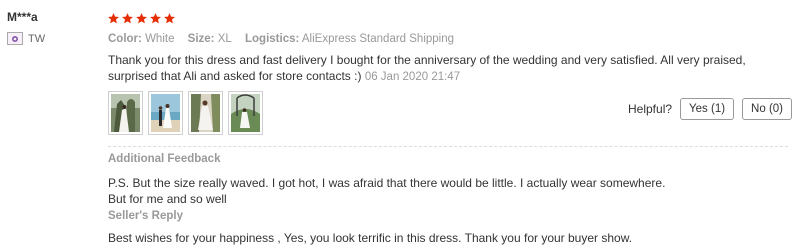 This screenshot has width=800, height=251. What do you see at coordinates (412, 77) in the screenshot?
I see `review-date: 06 Jan 2020 21:47` at bounding box center [412, 77].